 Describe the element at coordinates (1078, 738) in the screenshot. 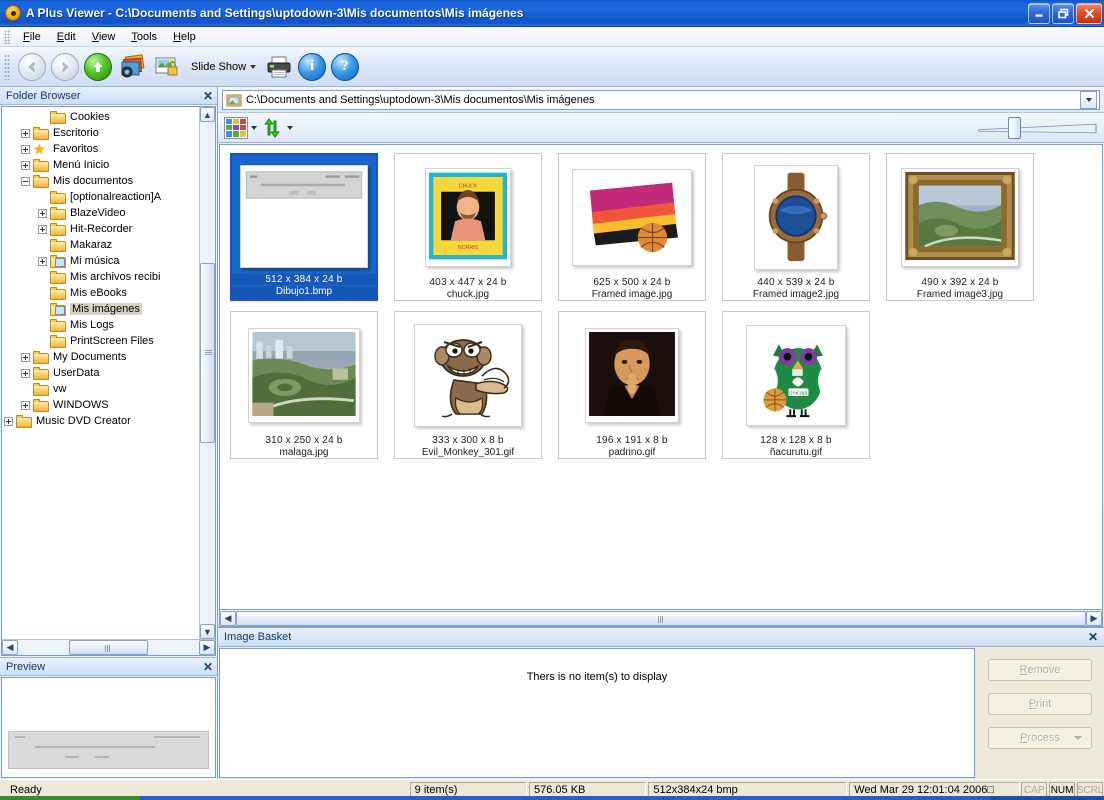

I see `process-dropdown-icon` at that location.